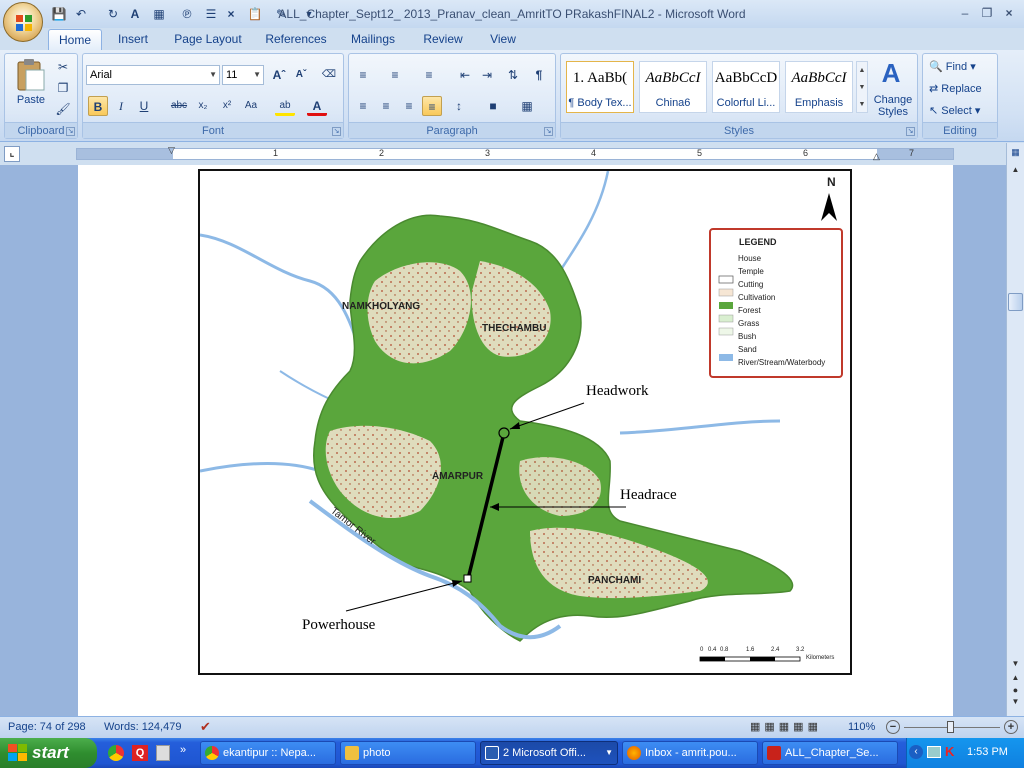 This screenshot has height=768, width=1024. Describe the element at coordinates (101, 75) in the screenshot. I see `font-name-value: Arial` at that location.